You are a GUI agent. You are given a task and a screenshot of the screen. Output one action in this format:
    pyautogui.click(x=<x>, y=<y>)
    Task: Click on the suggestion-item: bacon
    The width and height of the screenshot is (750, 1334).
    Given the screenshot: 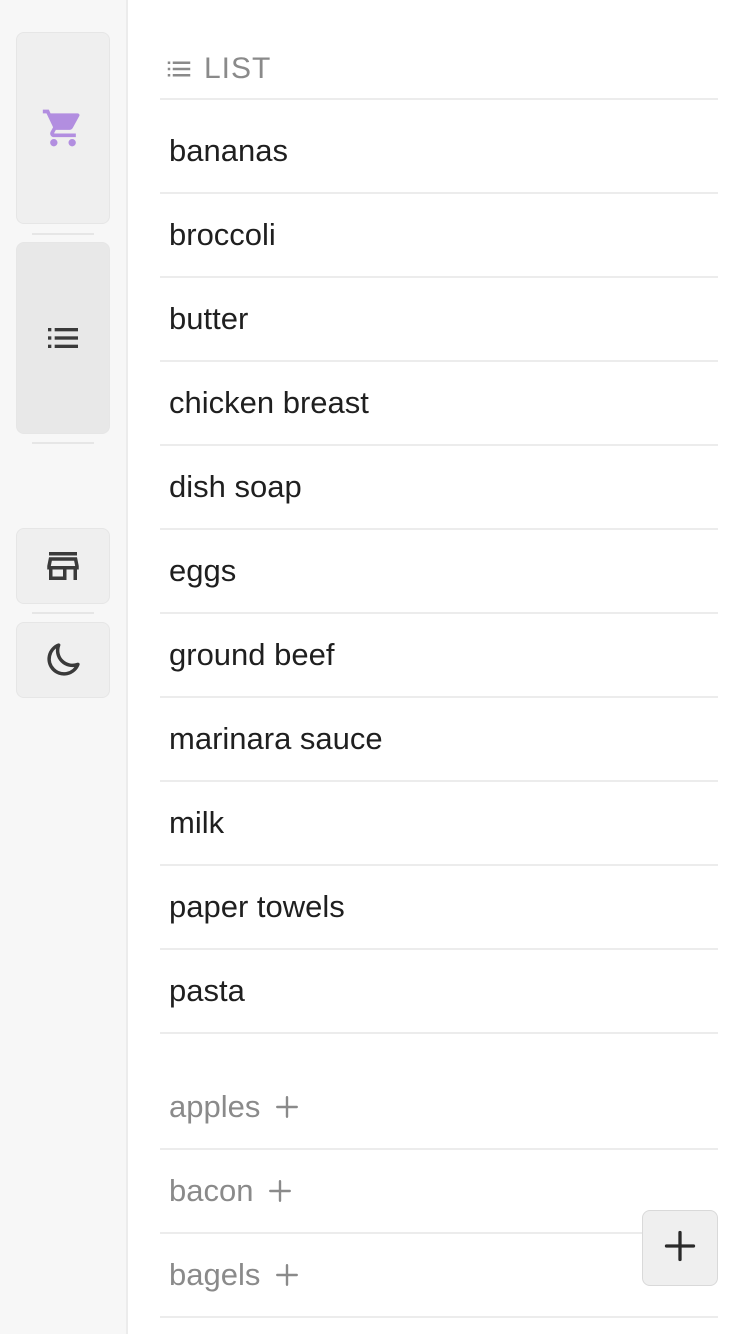 What is the action you would take?
    pyautogui.click(x=439, y=1192)
    